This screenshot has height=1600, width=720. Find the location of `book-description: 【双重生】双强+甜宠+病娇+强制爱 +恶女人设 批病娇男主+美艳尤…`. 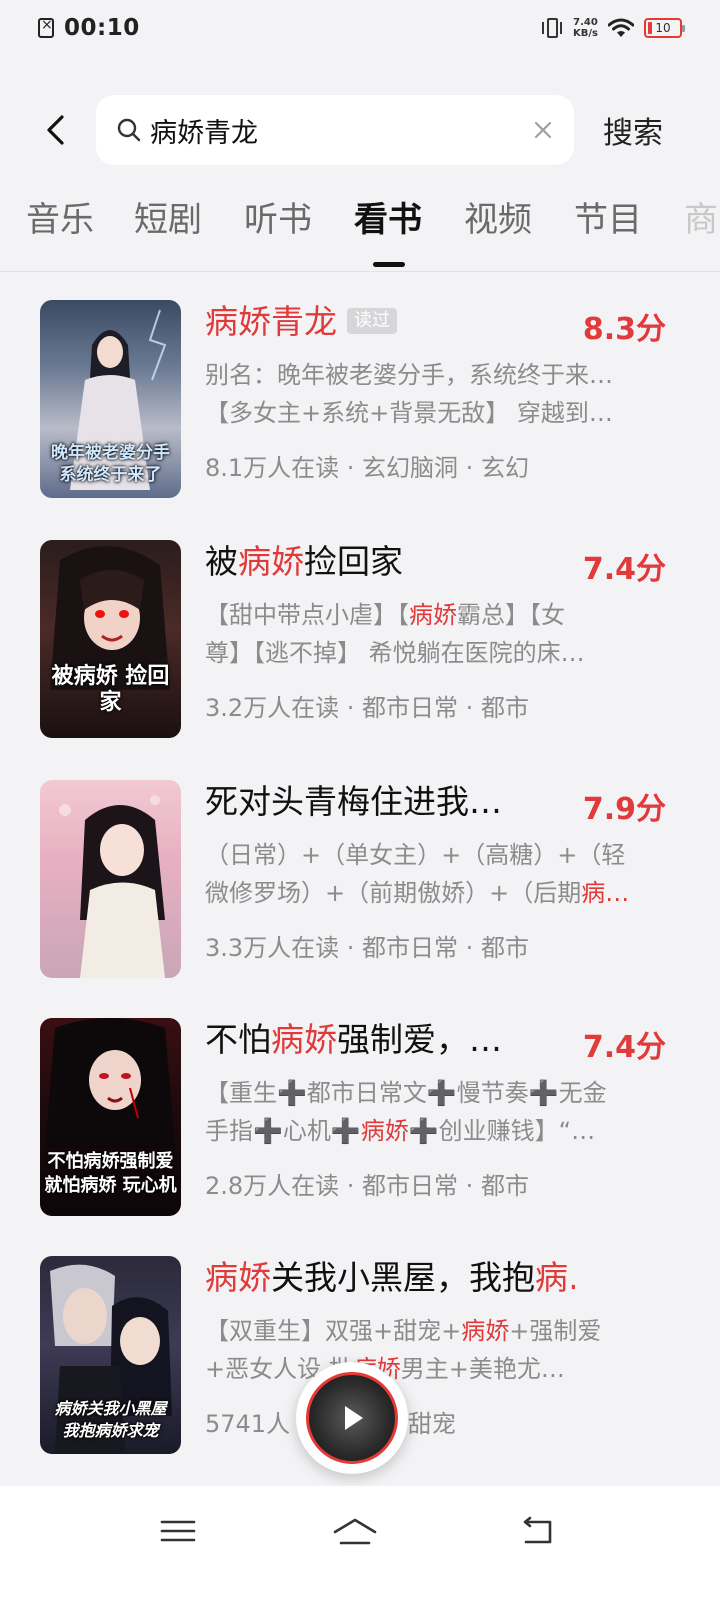

book-description: 【双重生】双强+甜宠+病娇+强制爱 +恶女人设 批病娇男主+美艳尤… is located at coordinates (436, 1350).